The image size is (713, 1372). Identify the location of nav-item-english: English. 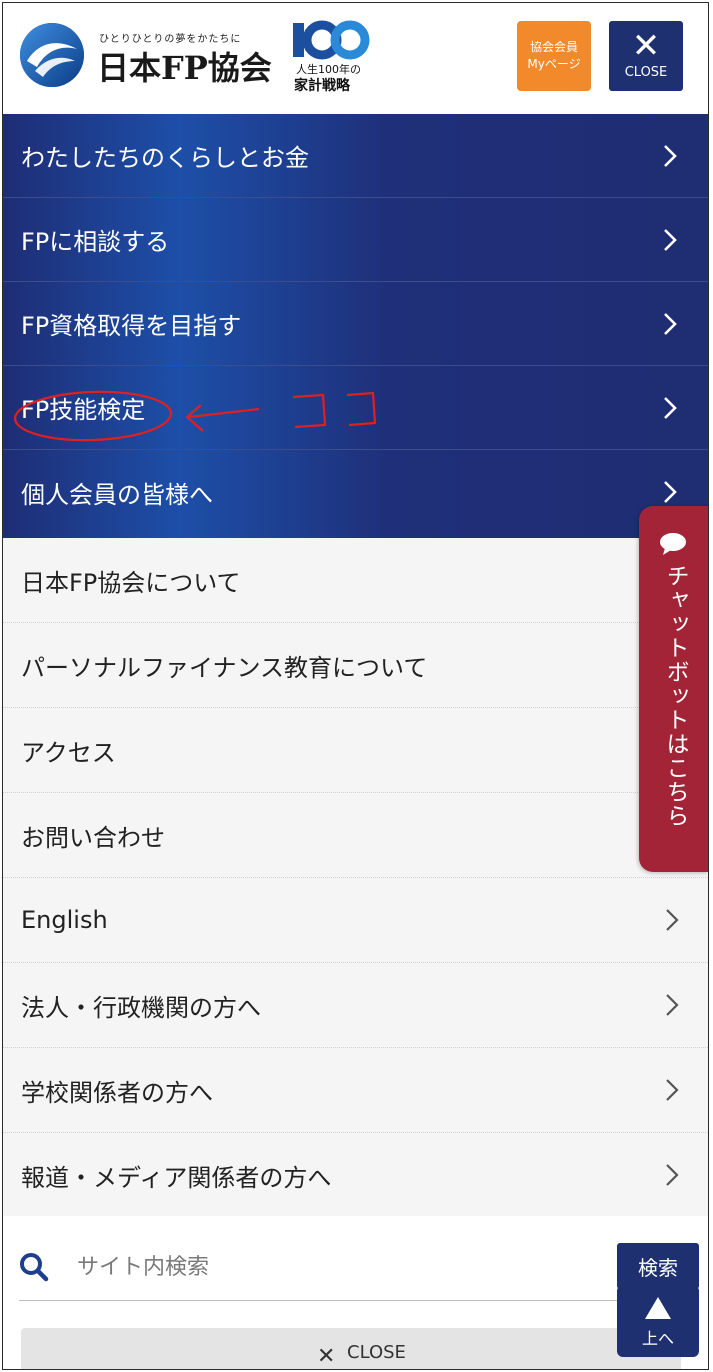
(355, 920).